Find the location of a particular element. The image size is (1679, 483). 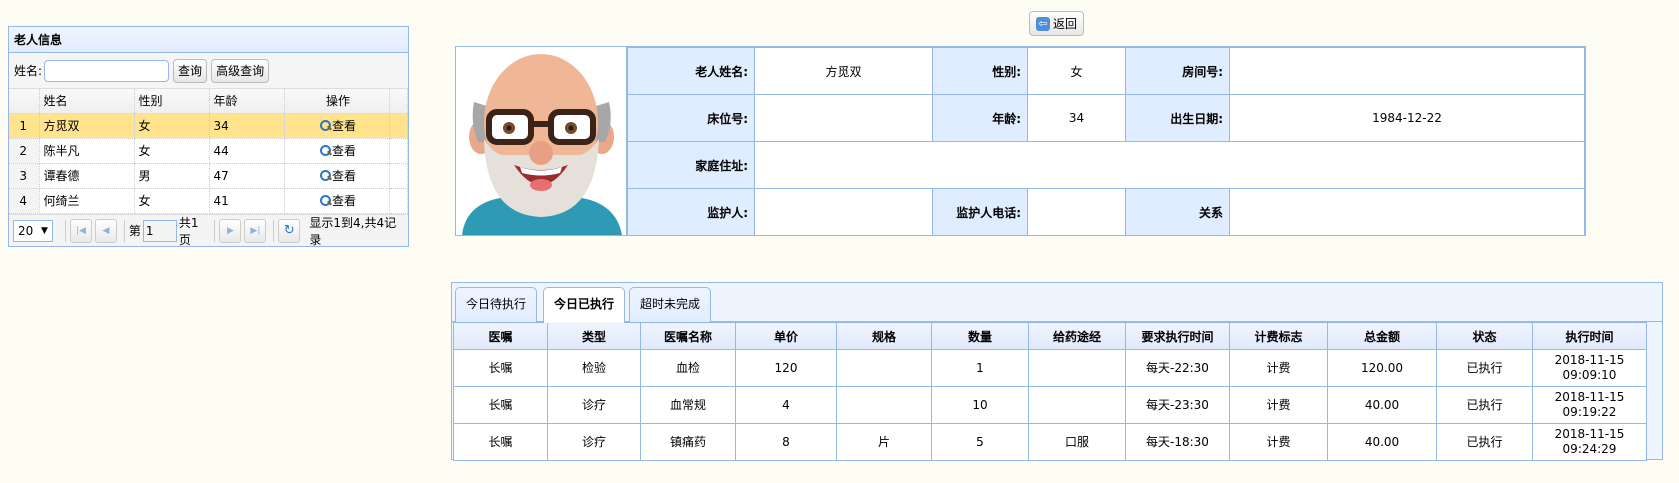

guardian-label: 监护人: is located at coordinates (691, 212).